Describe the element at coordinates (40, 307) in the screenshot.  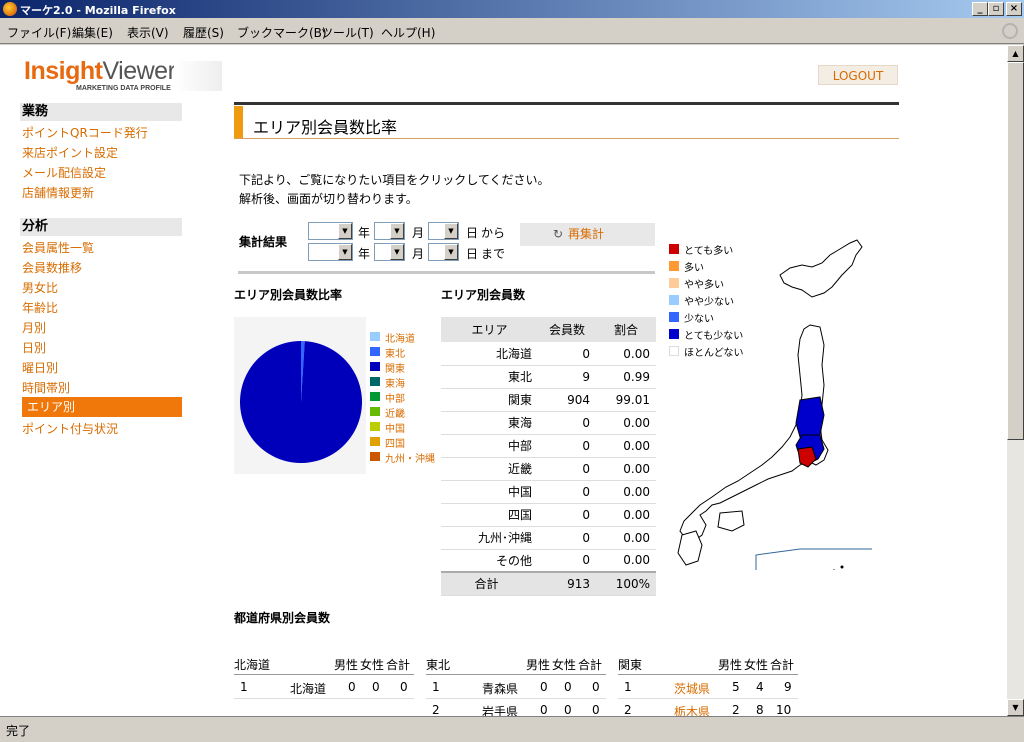
I see `nav-item-age-ratio: 年齢比` at that location.